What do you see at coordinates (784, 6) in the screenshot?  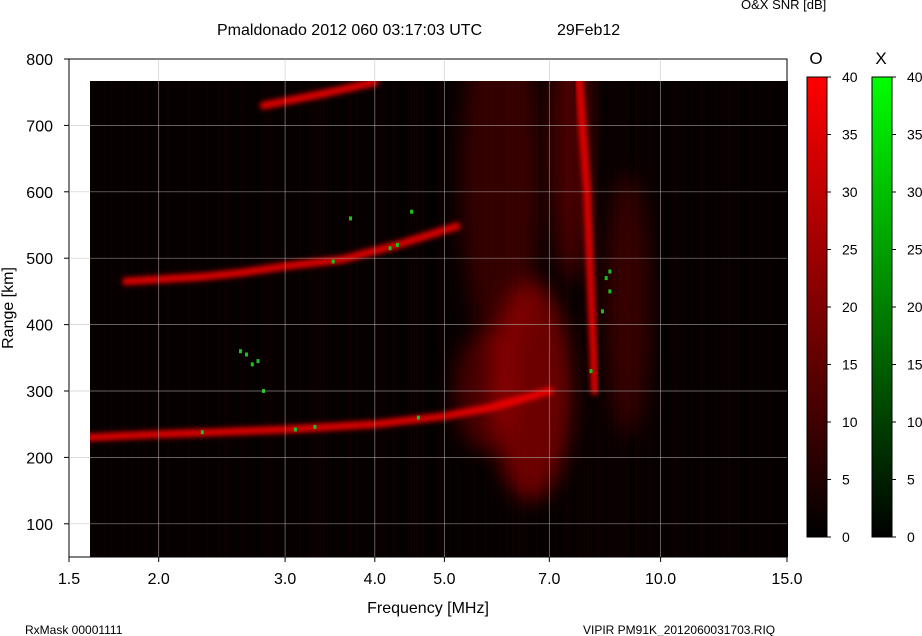 I see `colorbar-title: O&X SNR [dB]` at bounding box center [784, 6].